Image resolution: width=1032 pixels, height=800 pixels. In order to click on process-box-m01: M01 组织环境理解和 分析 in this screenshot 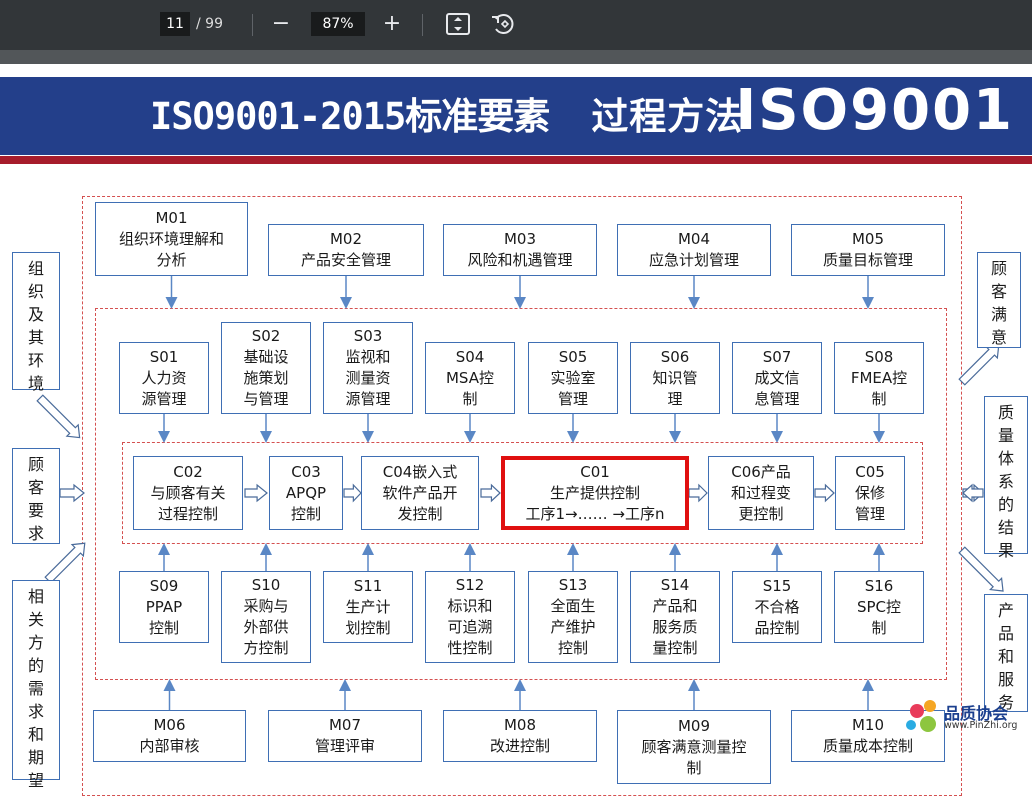, I will do `click(171, 239)`.